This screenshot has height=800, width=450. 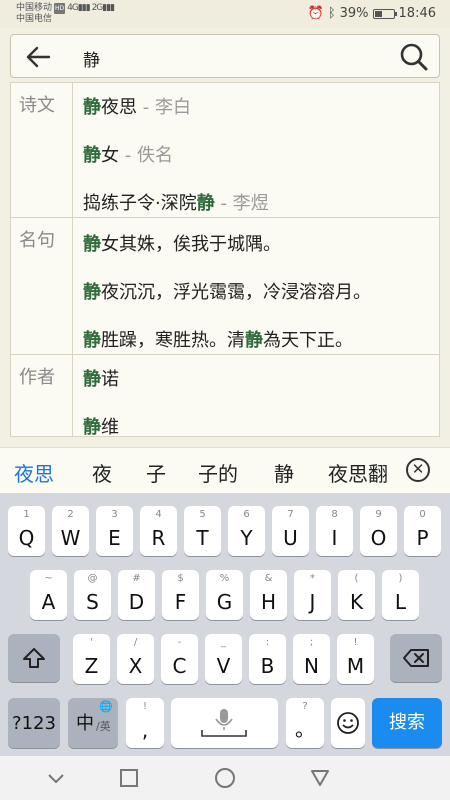 I want to click on key-b: :B, so click(x=267, y=659).